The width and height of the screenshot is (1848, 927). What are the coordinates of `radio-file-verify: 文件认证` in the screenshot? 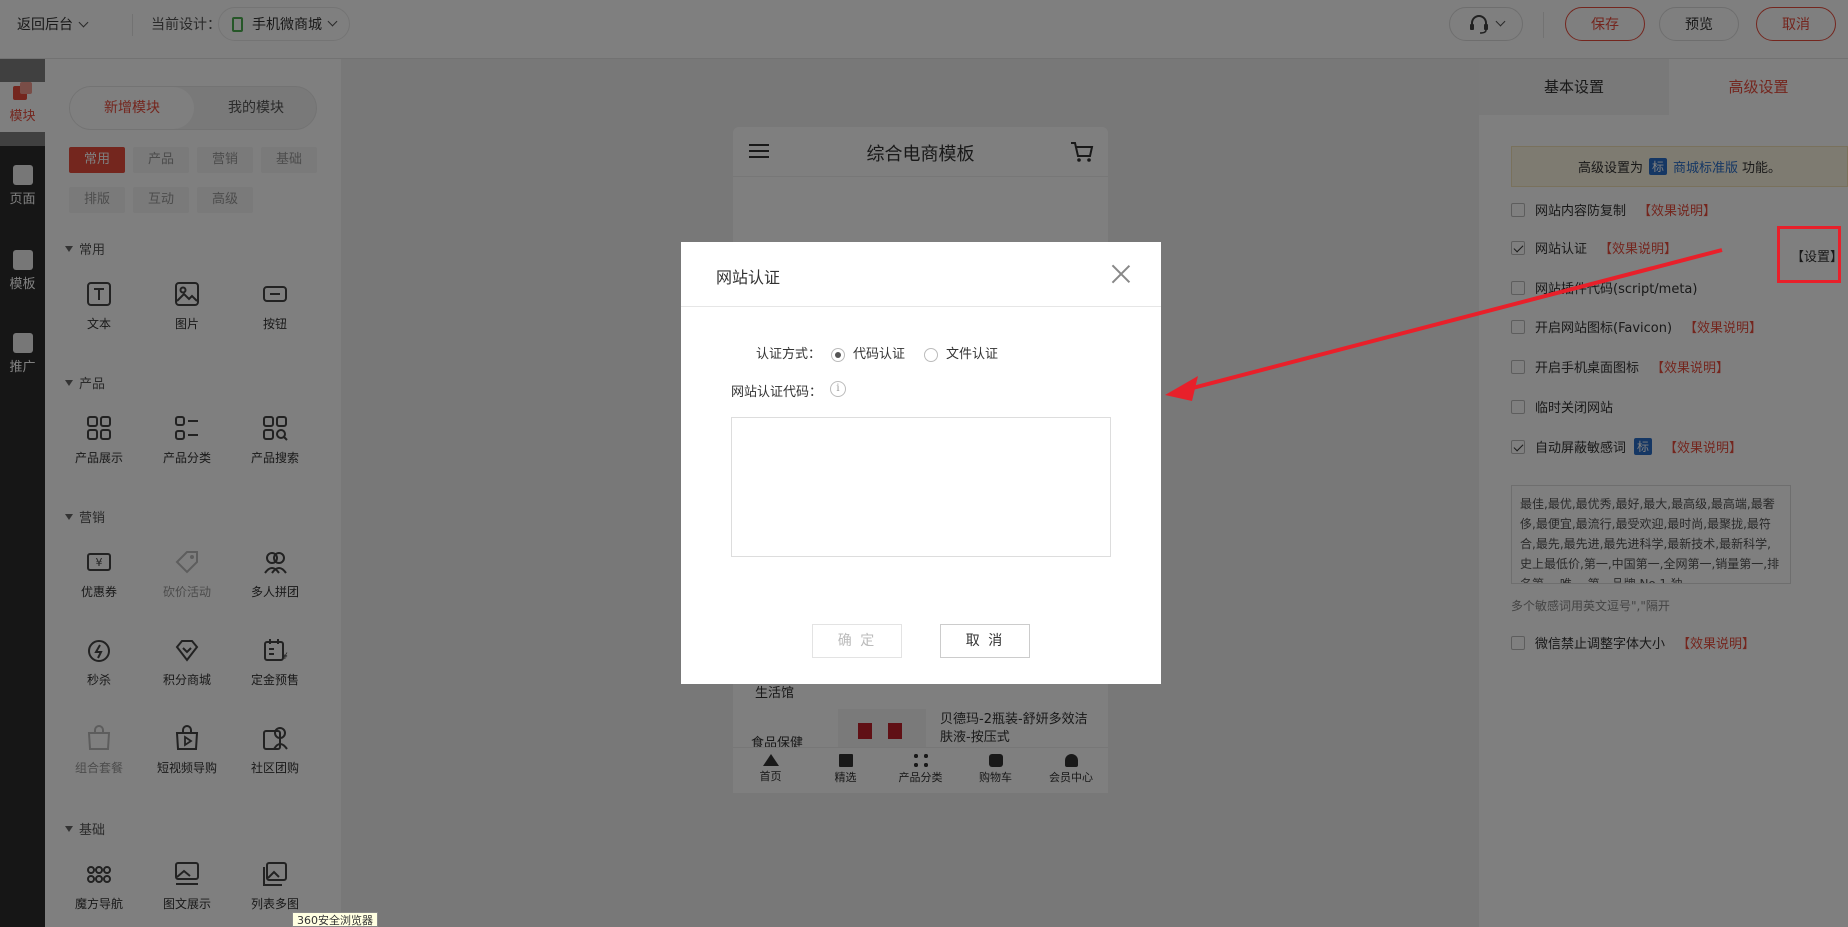 It's located at (961, 352).